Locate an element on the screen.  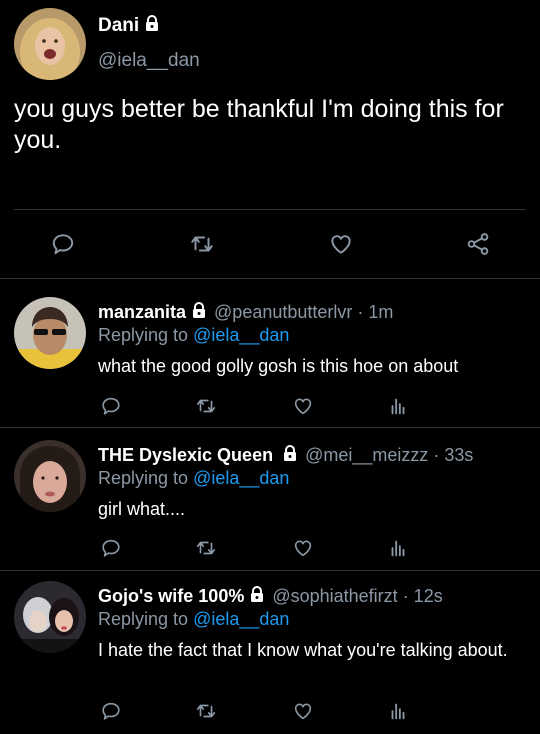
handle: @mei__meizzz is located at coordinates (366, 455).